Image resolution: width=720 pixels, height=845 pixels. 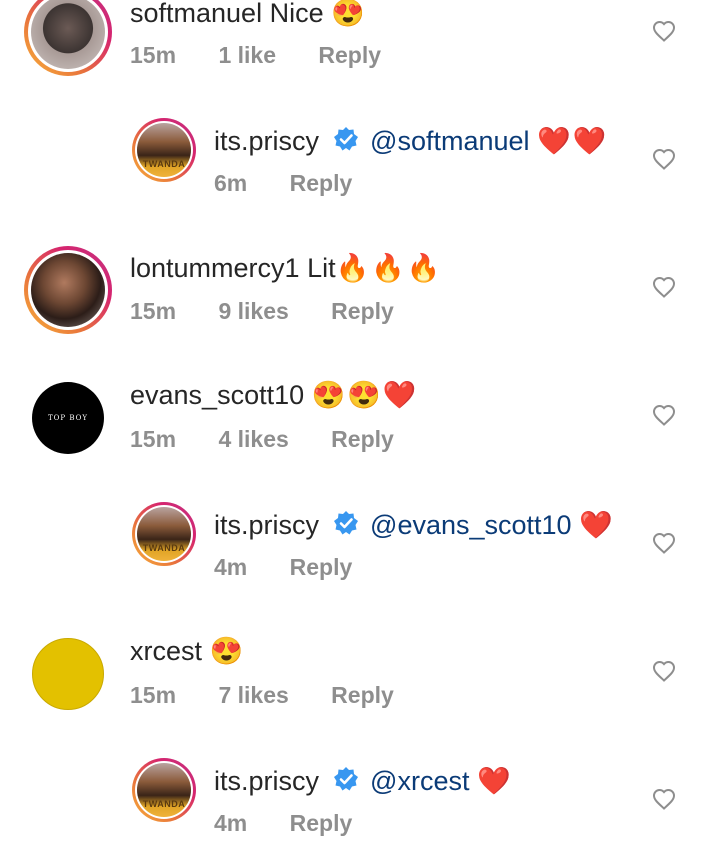 I want to click on comment-emoji: ❤️❤️, so click(x=573, y=141).